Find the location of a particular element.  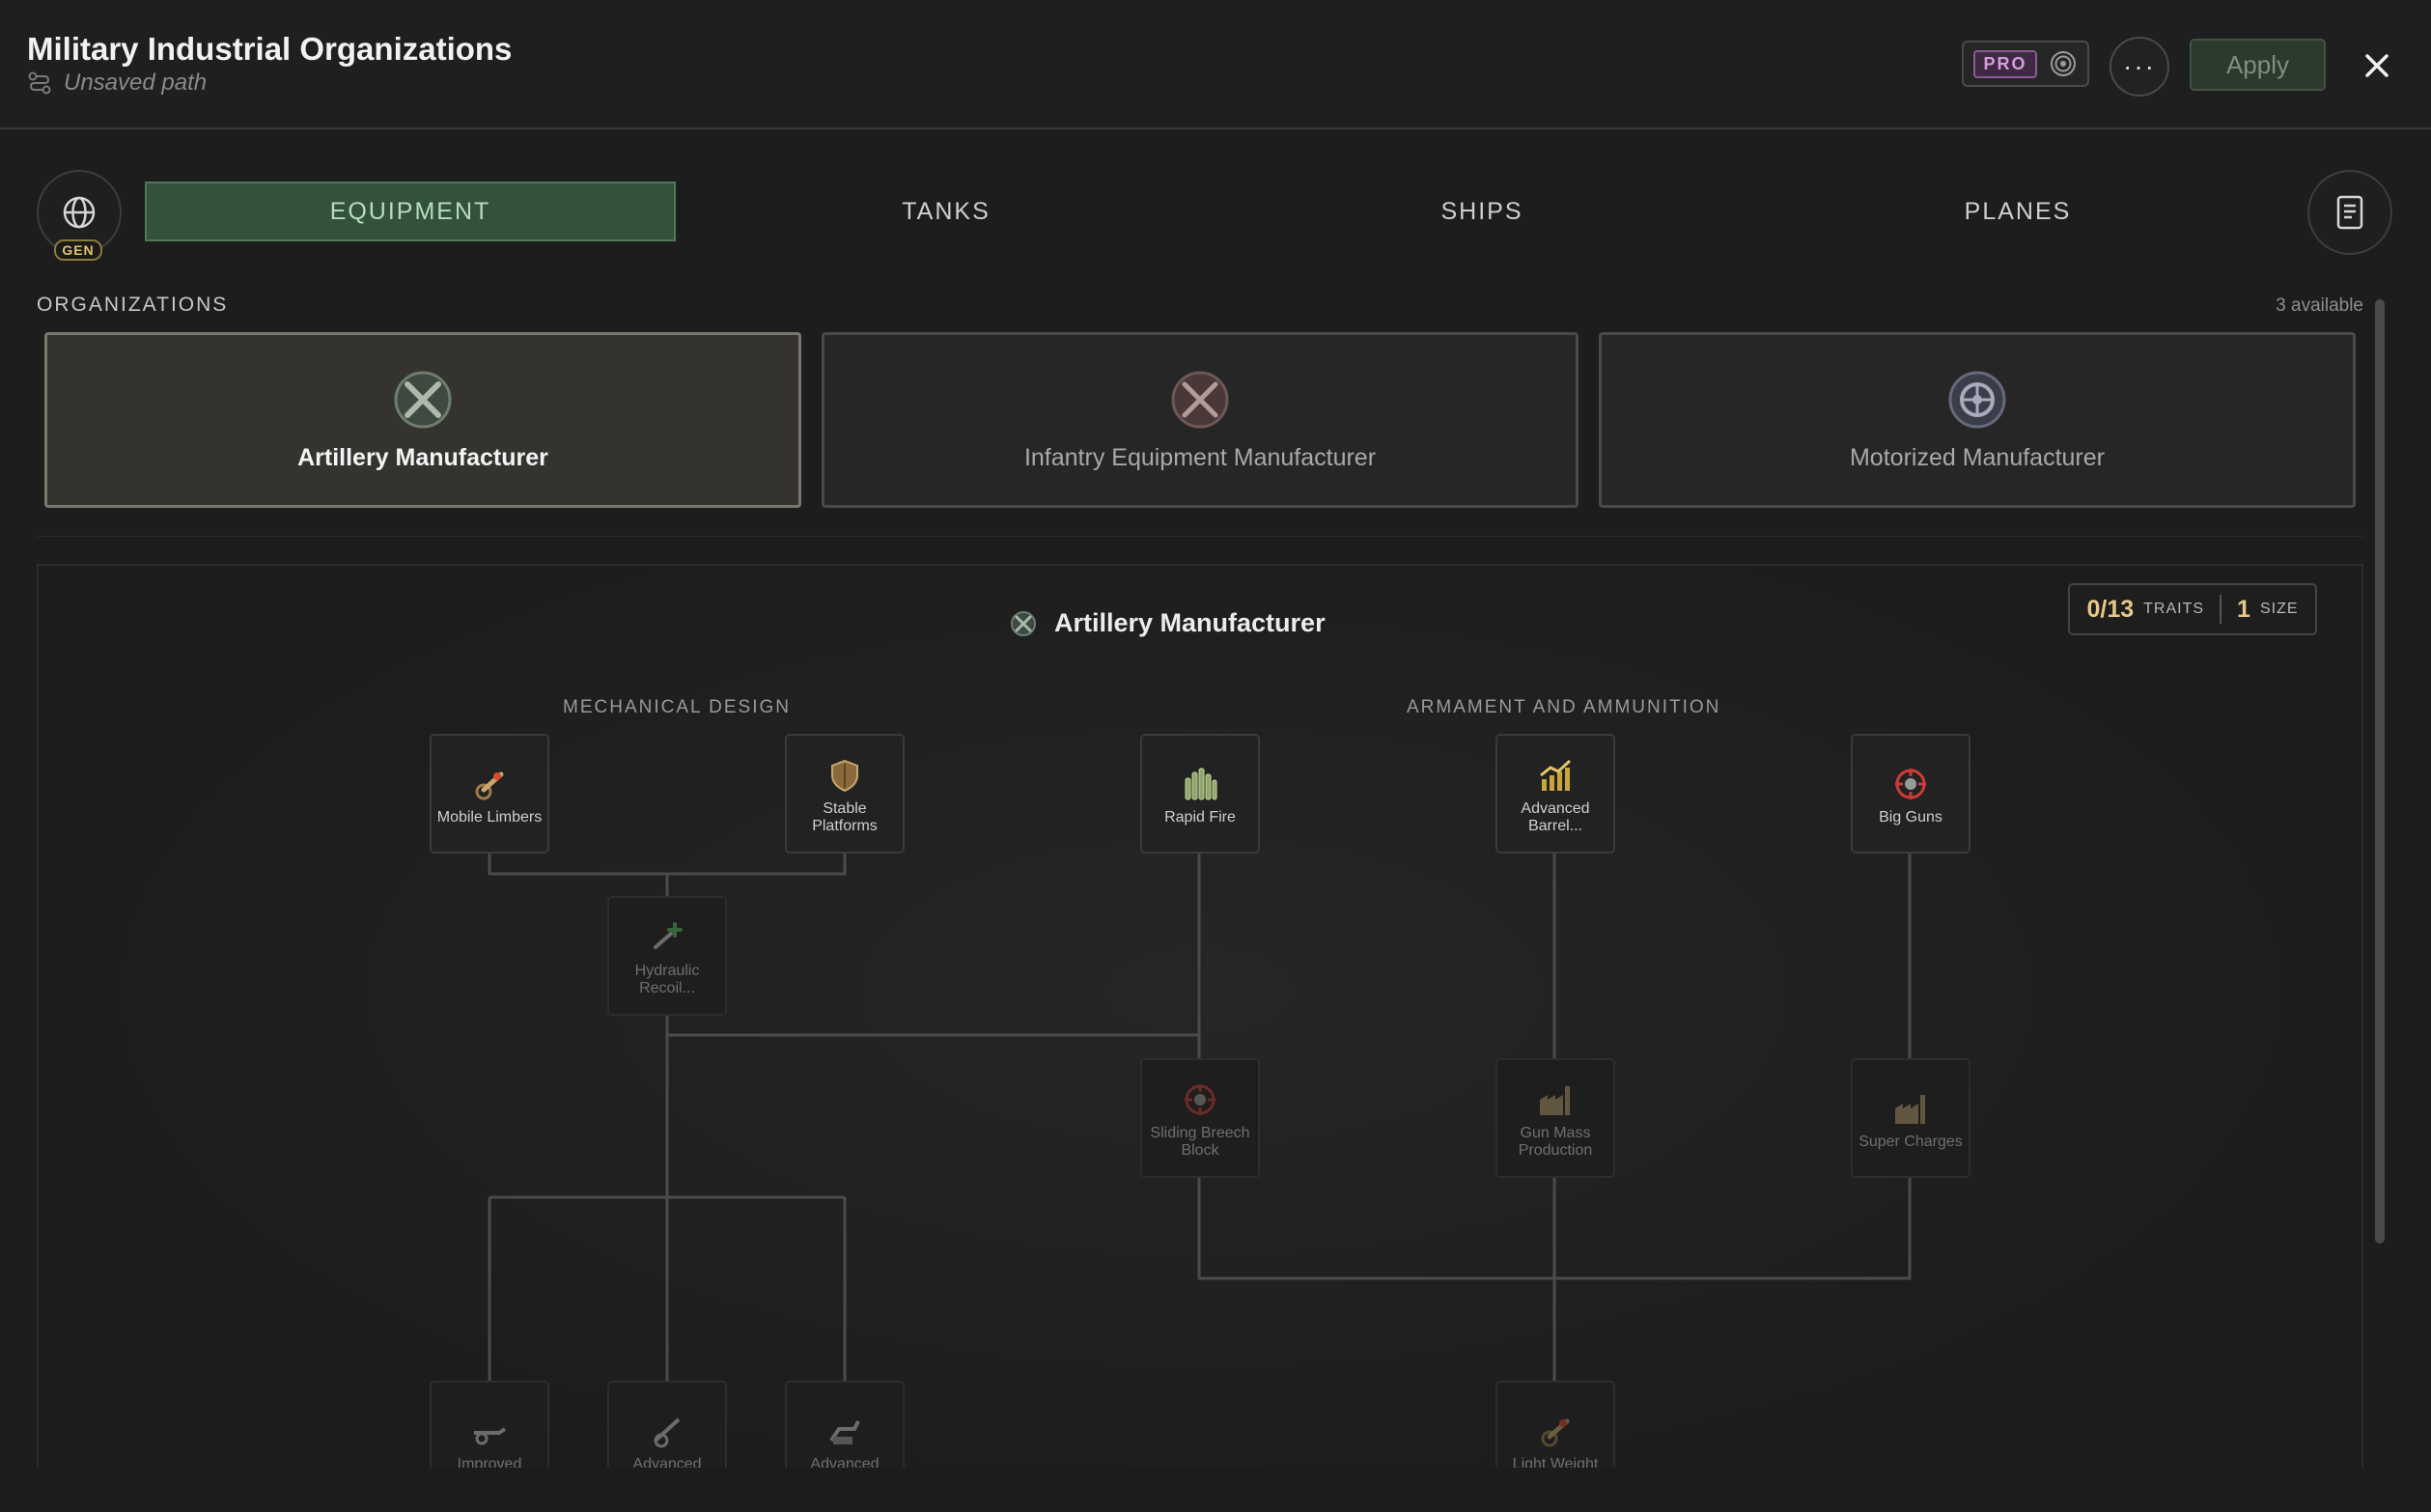

shells-icon is located at coordinates (1201, 784).